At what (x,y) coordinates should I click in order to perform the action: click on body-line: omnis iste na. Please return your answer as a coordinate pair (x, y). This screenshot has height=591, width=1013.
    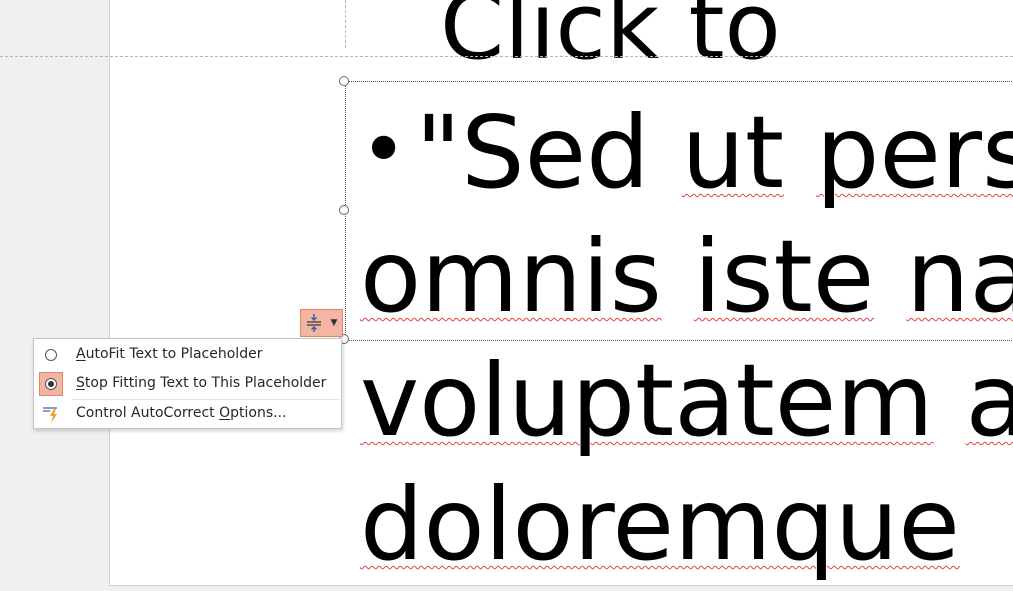
    Looking at the image, I should click on (686, 277).